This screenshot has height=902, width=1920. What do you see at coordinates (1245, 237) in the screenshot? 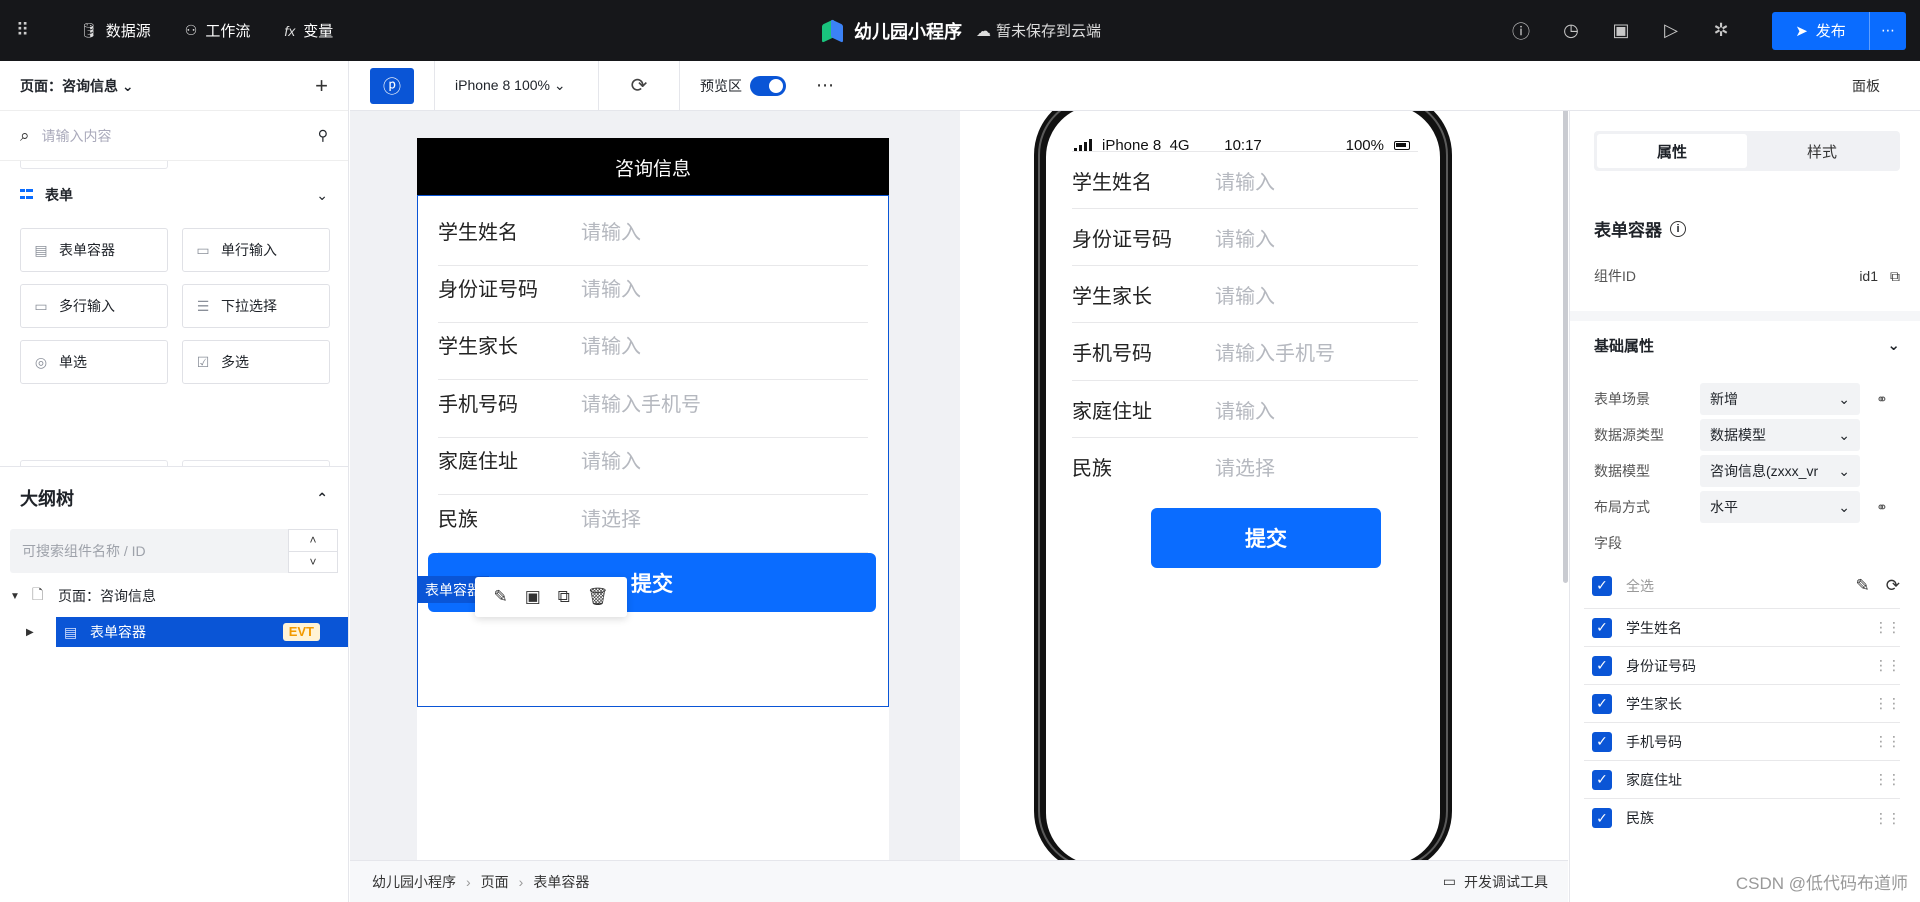
I see `preview-field: 身份证号码 请输入` at bounding box center [1245, 237].